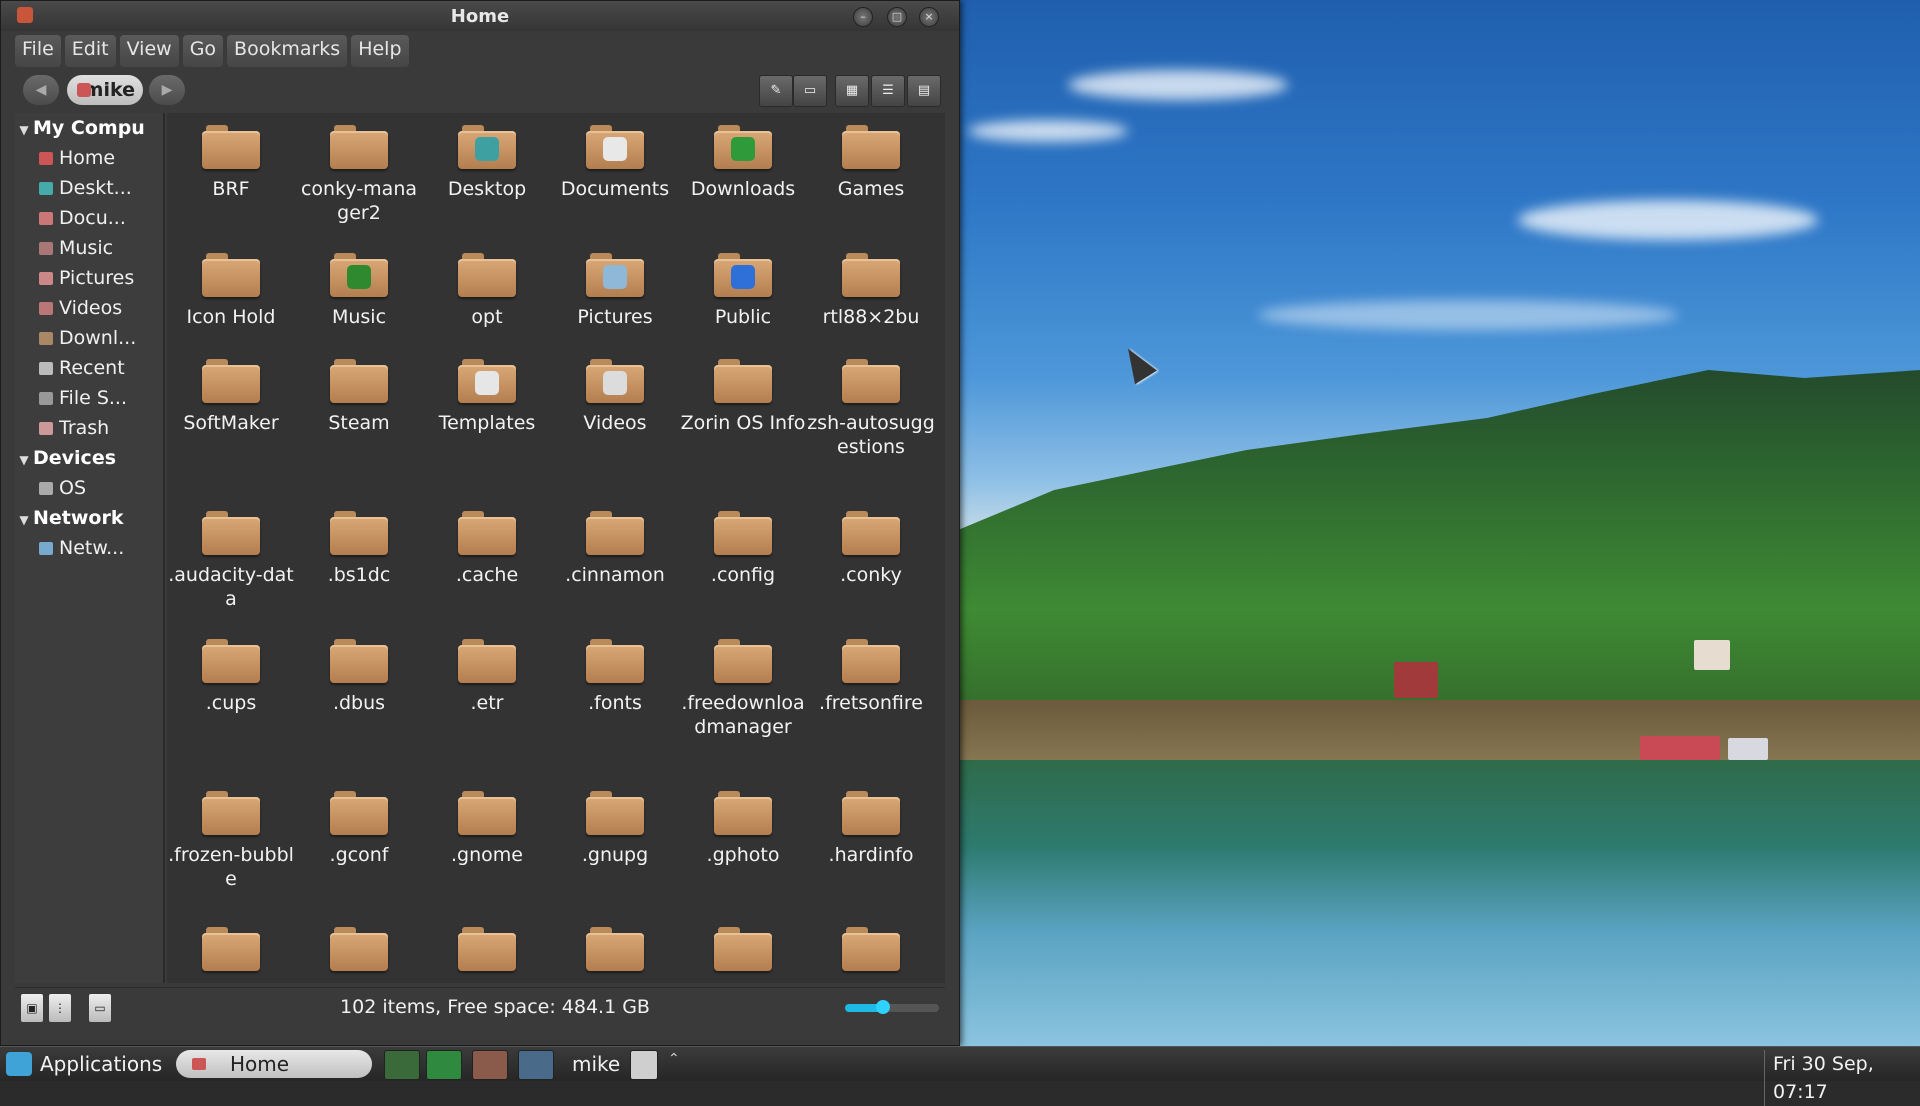 The width and height of the screenshot is (1920, 1106). I want to click on folder-item: .hardinfo, so click(871, 828).